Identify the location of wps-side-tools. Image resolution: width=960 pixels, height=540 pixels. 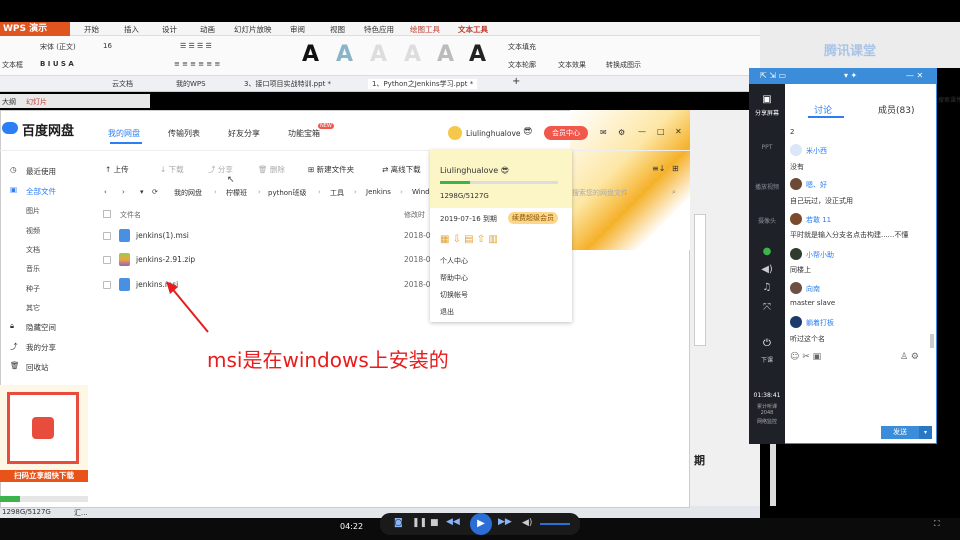
(700, 280).